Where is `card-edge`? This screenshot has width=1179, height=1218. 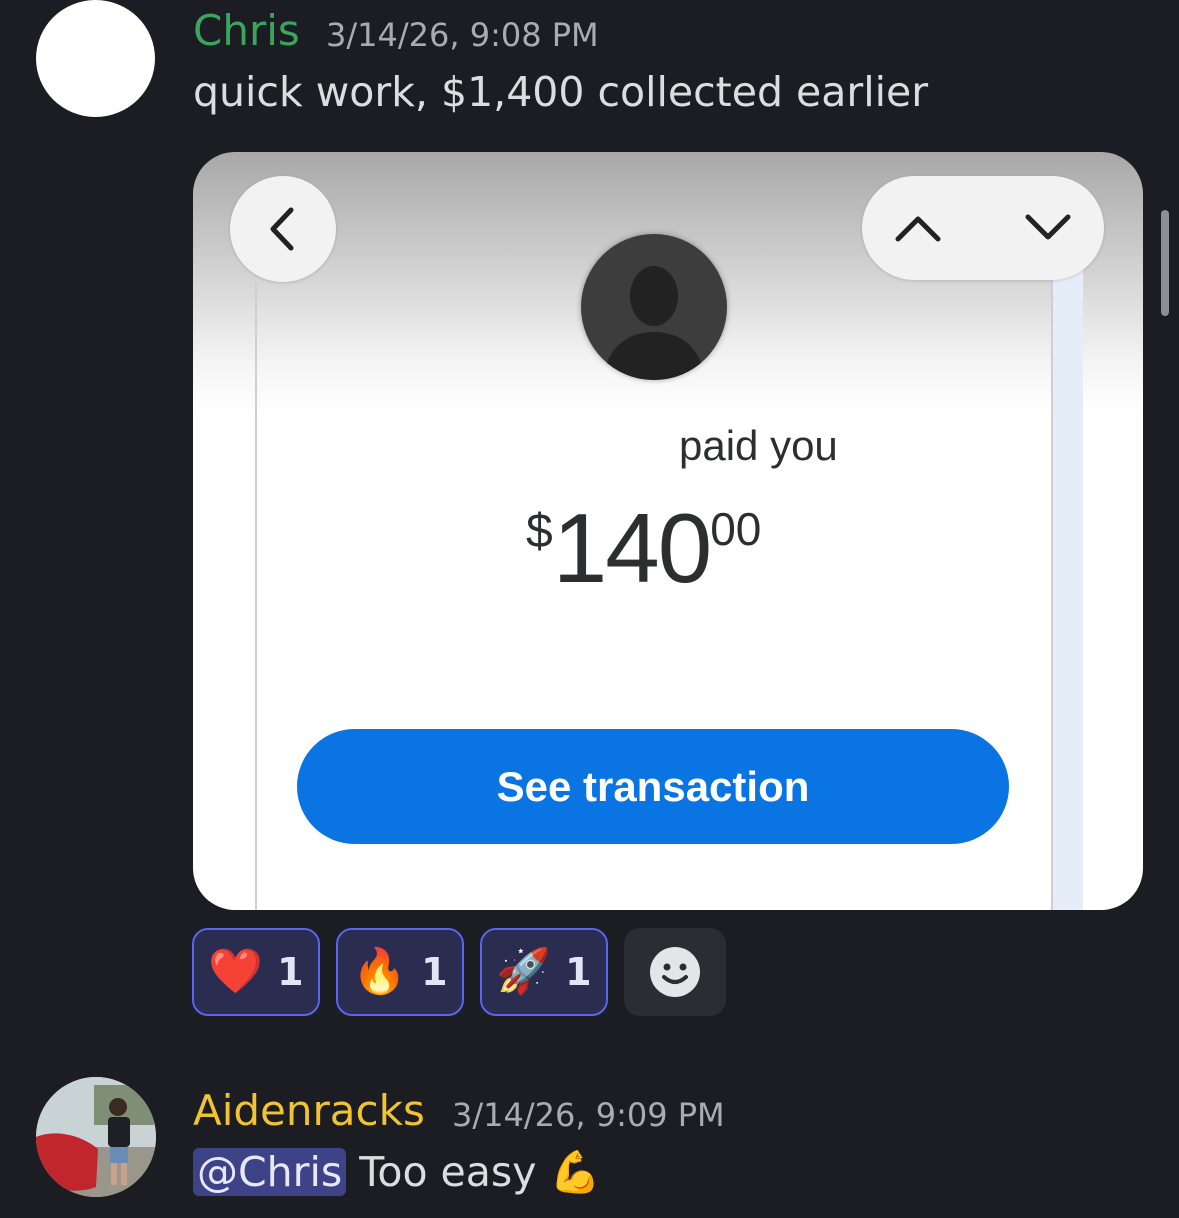
card-edge is located at coordinates (1068, 586).